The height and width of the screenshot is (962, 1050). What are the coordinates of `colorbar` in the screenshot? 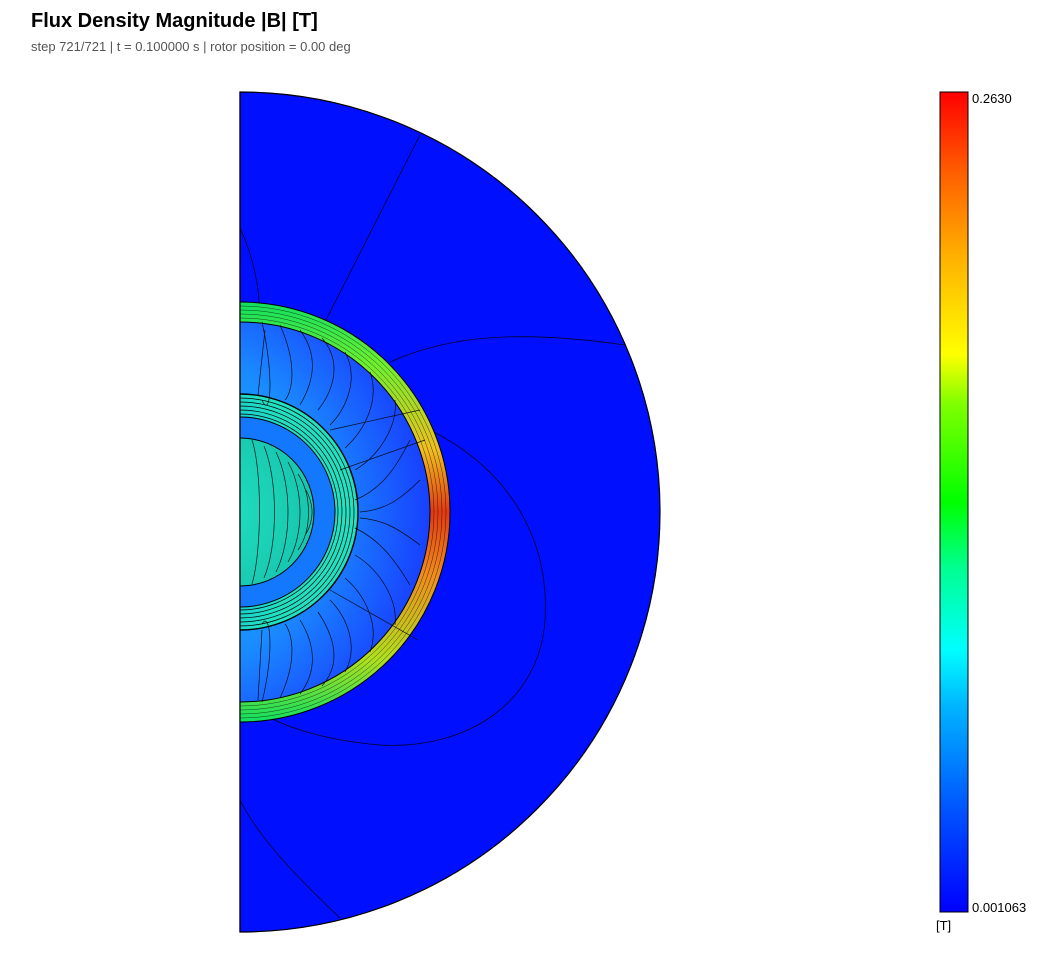 It's located at (954, 502).